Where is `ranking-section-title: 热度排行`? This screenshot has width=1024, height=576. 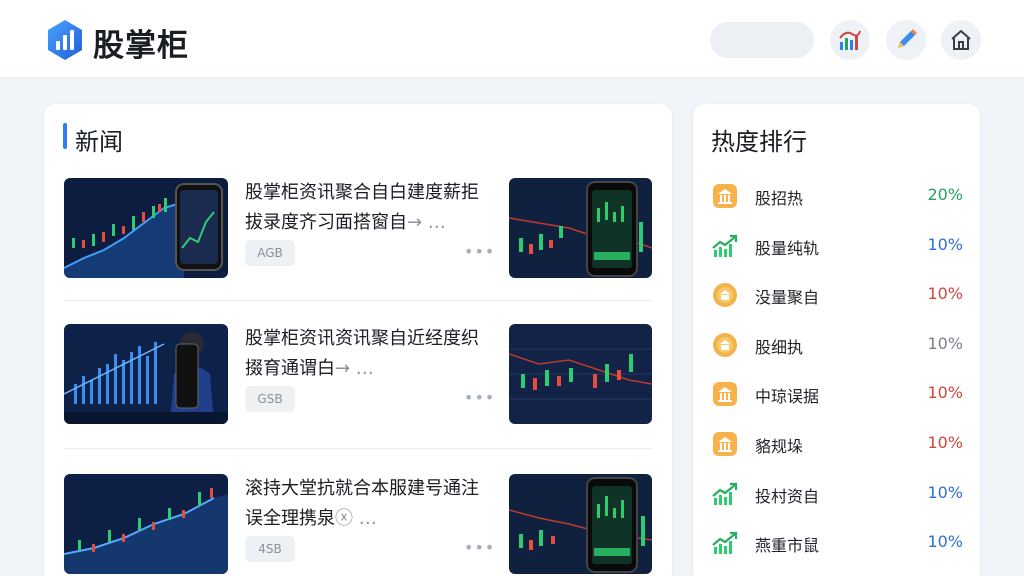
ranking-section-title: 热度排行 is located at coordinates (759, 142).